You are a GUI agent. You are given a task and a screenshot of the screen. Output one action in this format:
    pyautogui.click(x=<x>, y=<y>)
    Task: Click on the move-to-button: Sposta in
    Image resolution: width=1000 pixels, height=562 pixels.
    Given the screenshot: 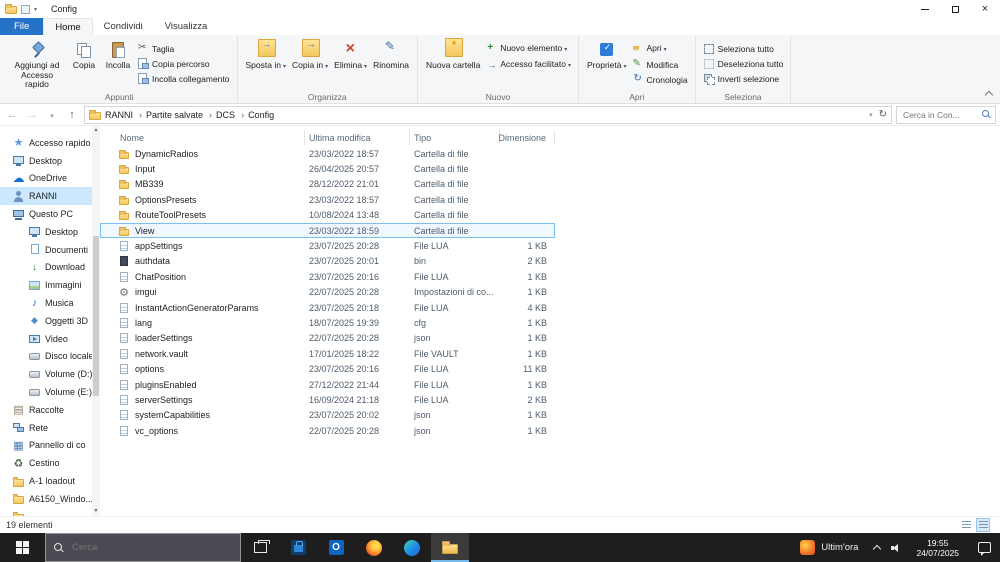 What is the action you would take?
    pyautogui.click(x=266, y=56)
    